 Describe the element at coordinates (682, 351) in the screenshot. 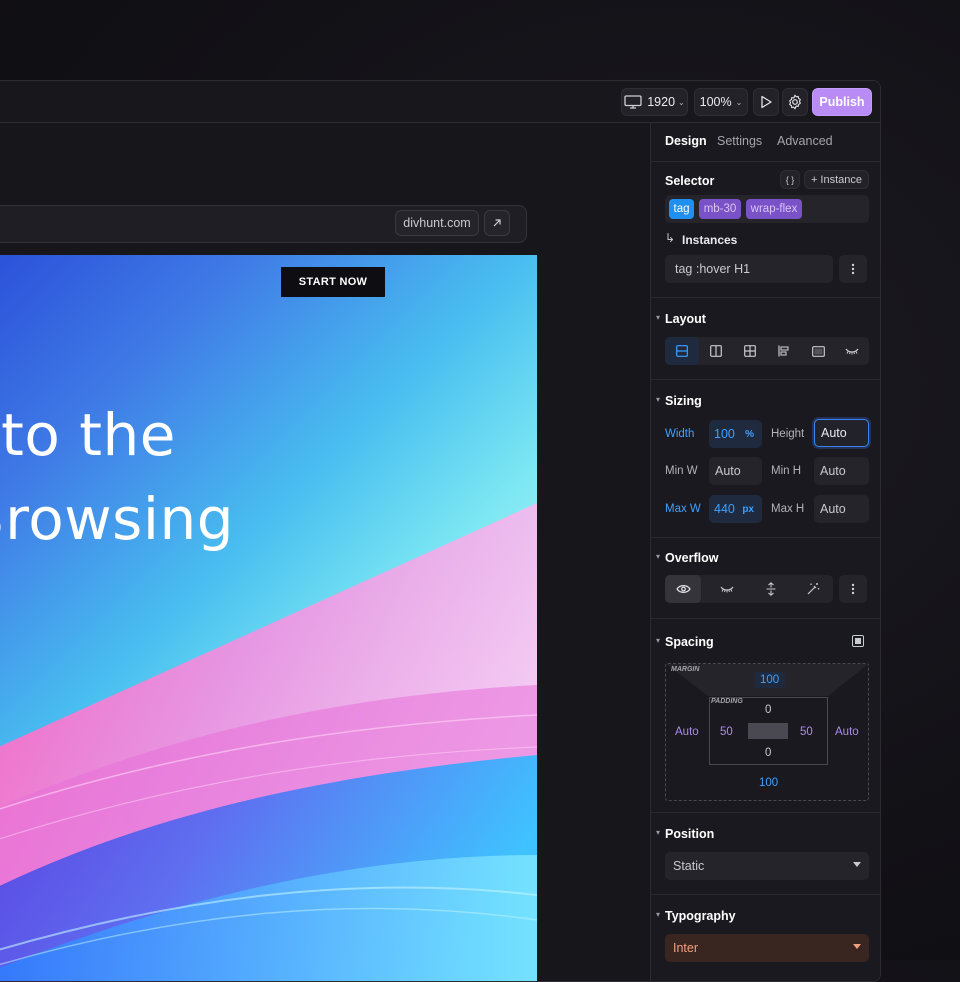

I see `layout-block-option` at that location.